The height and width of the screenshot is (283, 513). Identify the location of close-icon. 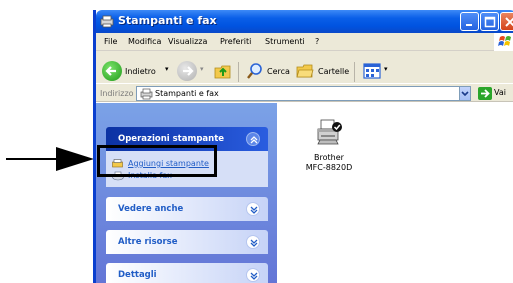
(509, 22).